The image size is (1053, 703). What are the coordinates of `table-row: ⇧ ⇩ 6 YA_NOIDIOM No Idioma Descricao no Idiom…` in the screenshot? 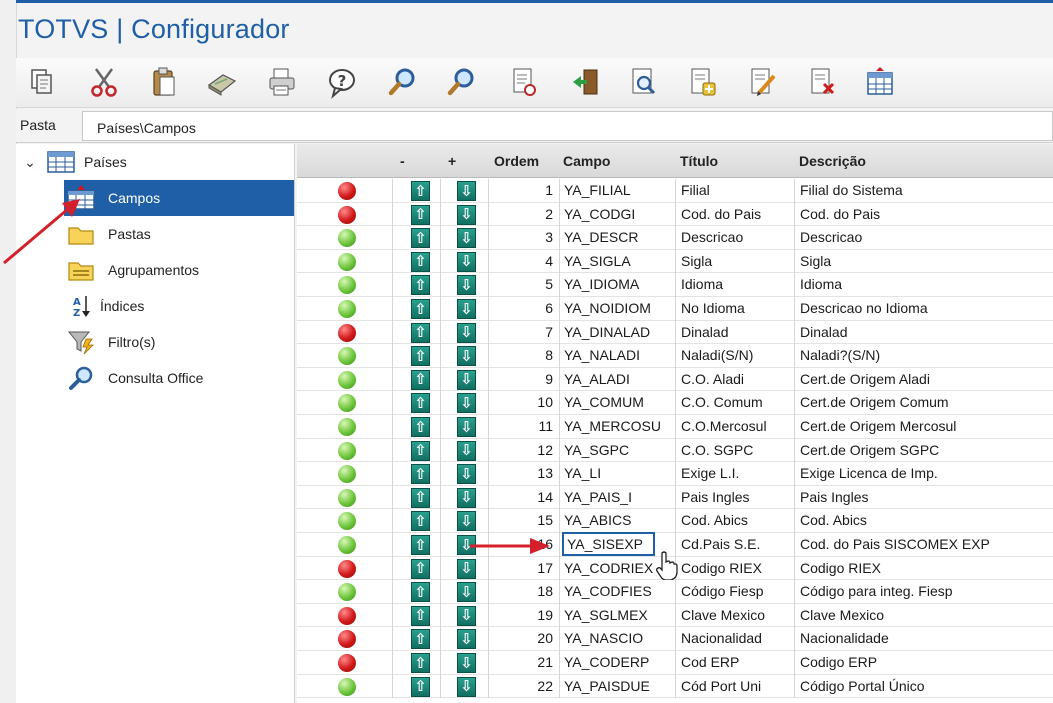 It's located at (675, 309).